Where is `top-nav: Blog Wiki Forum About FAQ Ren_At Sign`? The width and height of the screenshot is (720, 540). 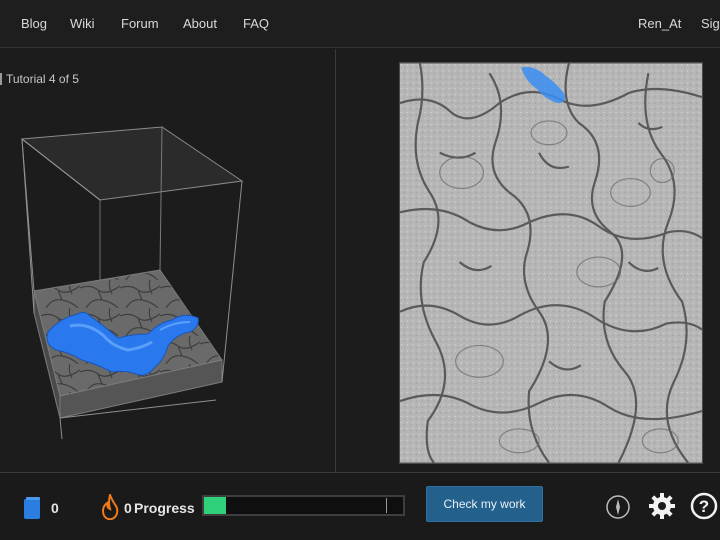
top-nav: Blog Wiki Forum About FAQ Ren_At Sign is located at coordinates (360, 24).